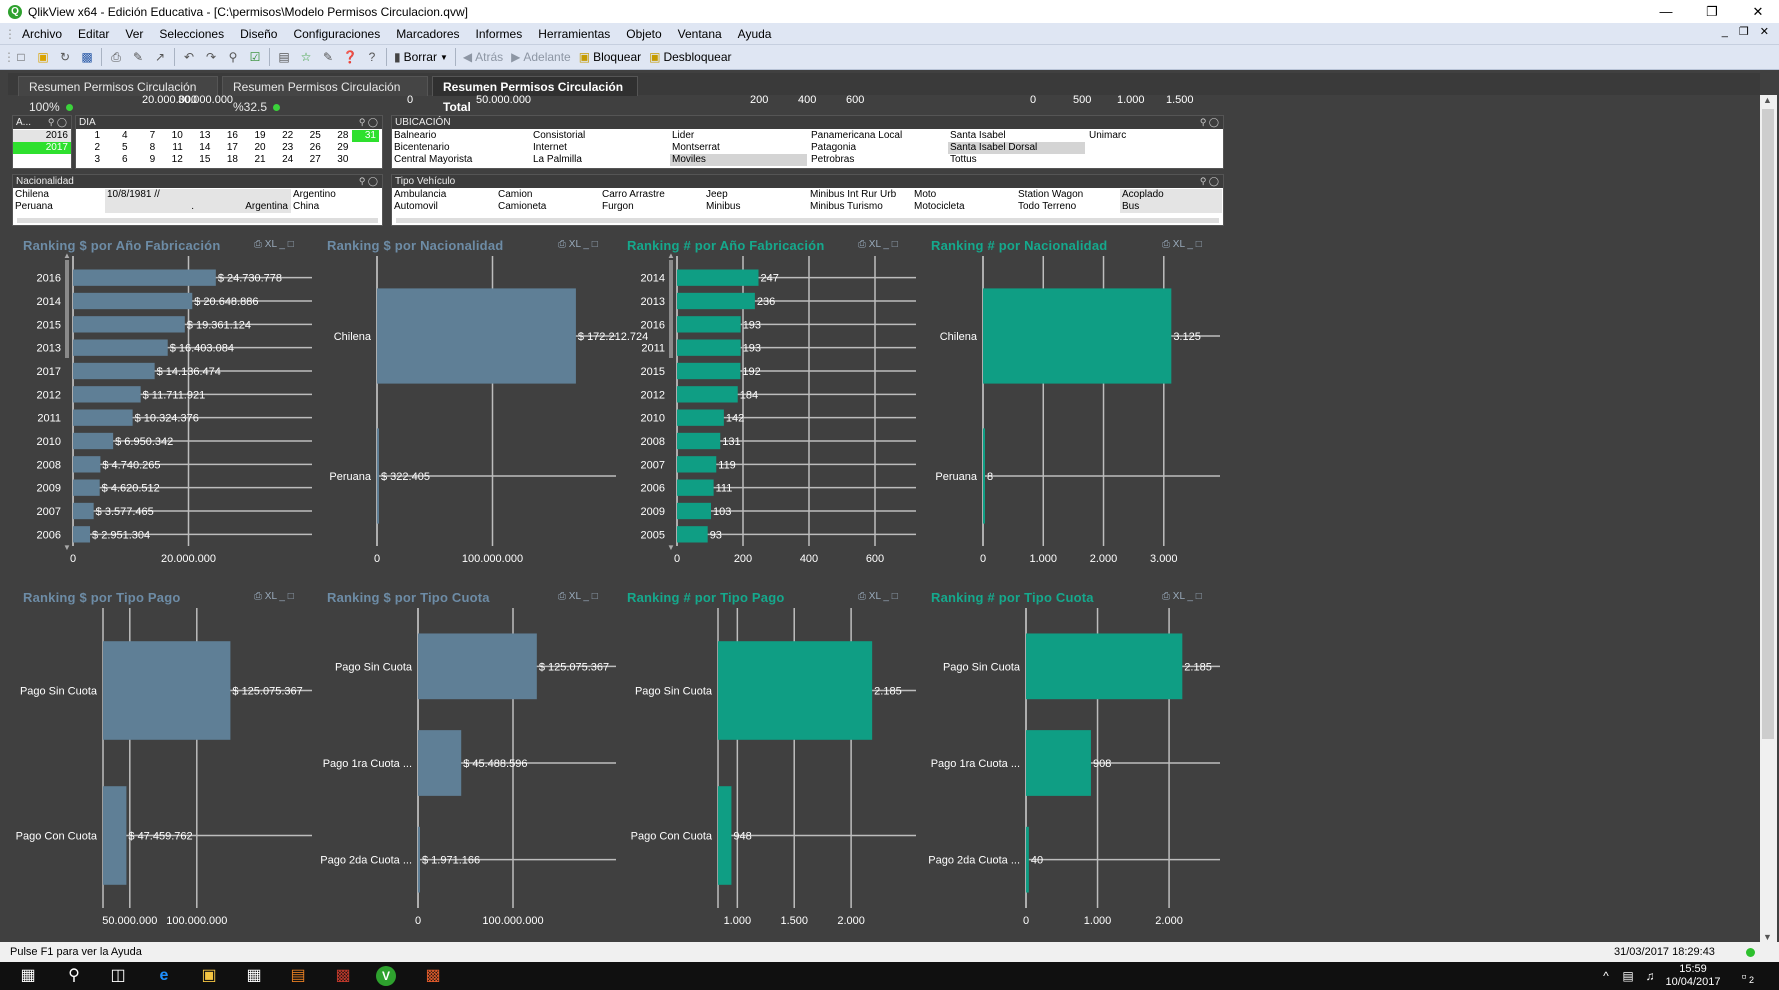  What do you see at coordinates (211, 57) in the screenshot?
I see `redo-icon: ↷` at bounding box center [211, 57].